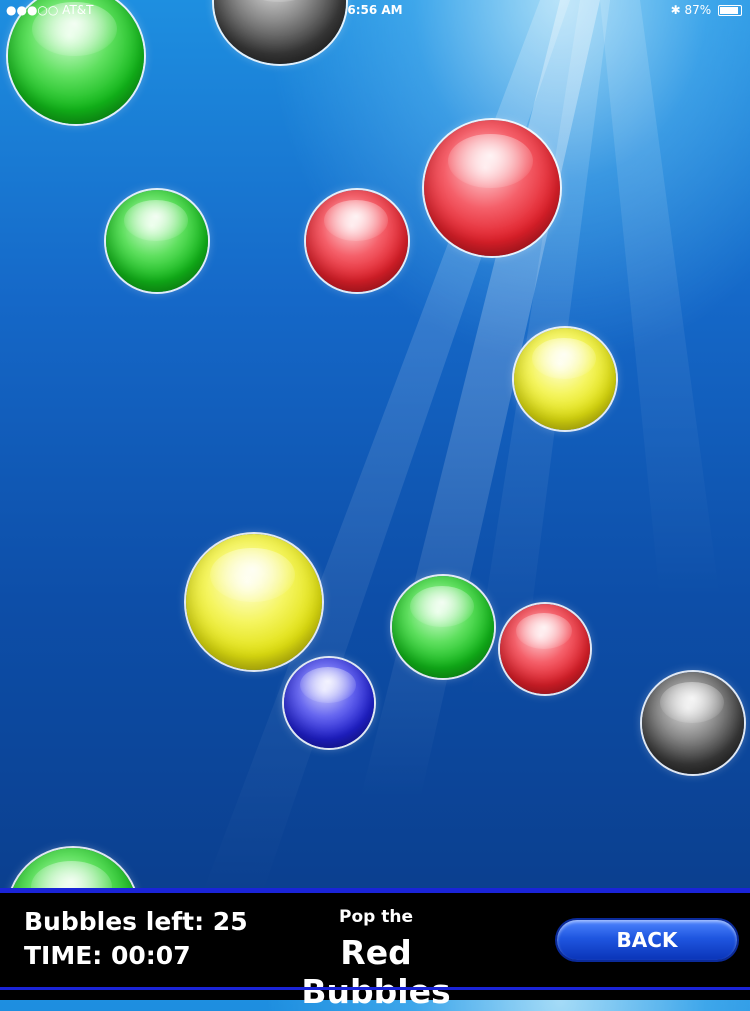 The height and width of the screenshot is (1011, 750). What do you see at coordinates (647, 940) in the screenshot?
I see `back-button: BACK` at bounding box center [647, 940].